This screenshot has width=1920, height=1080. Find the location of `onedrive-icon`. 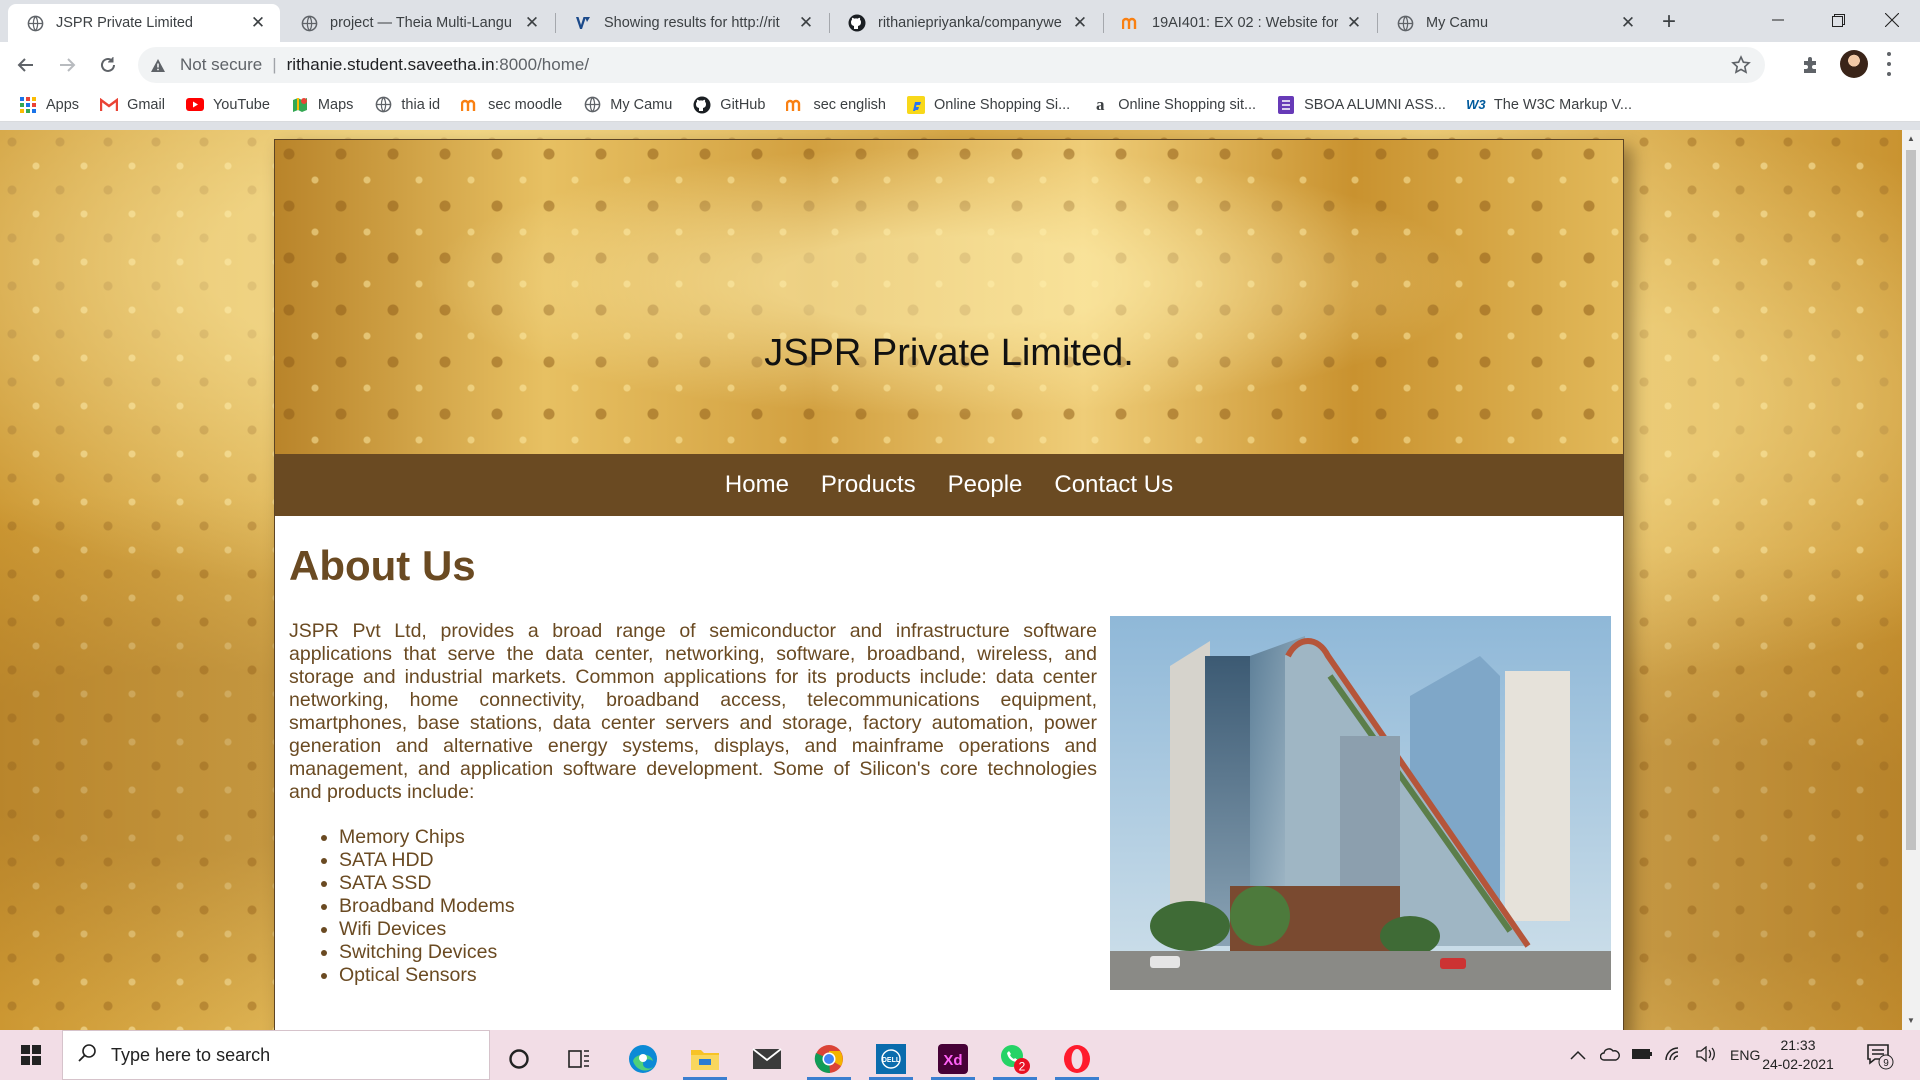

onedrive-icon is located at coordinates (1609, 1055).